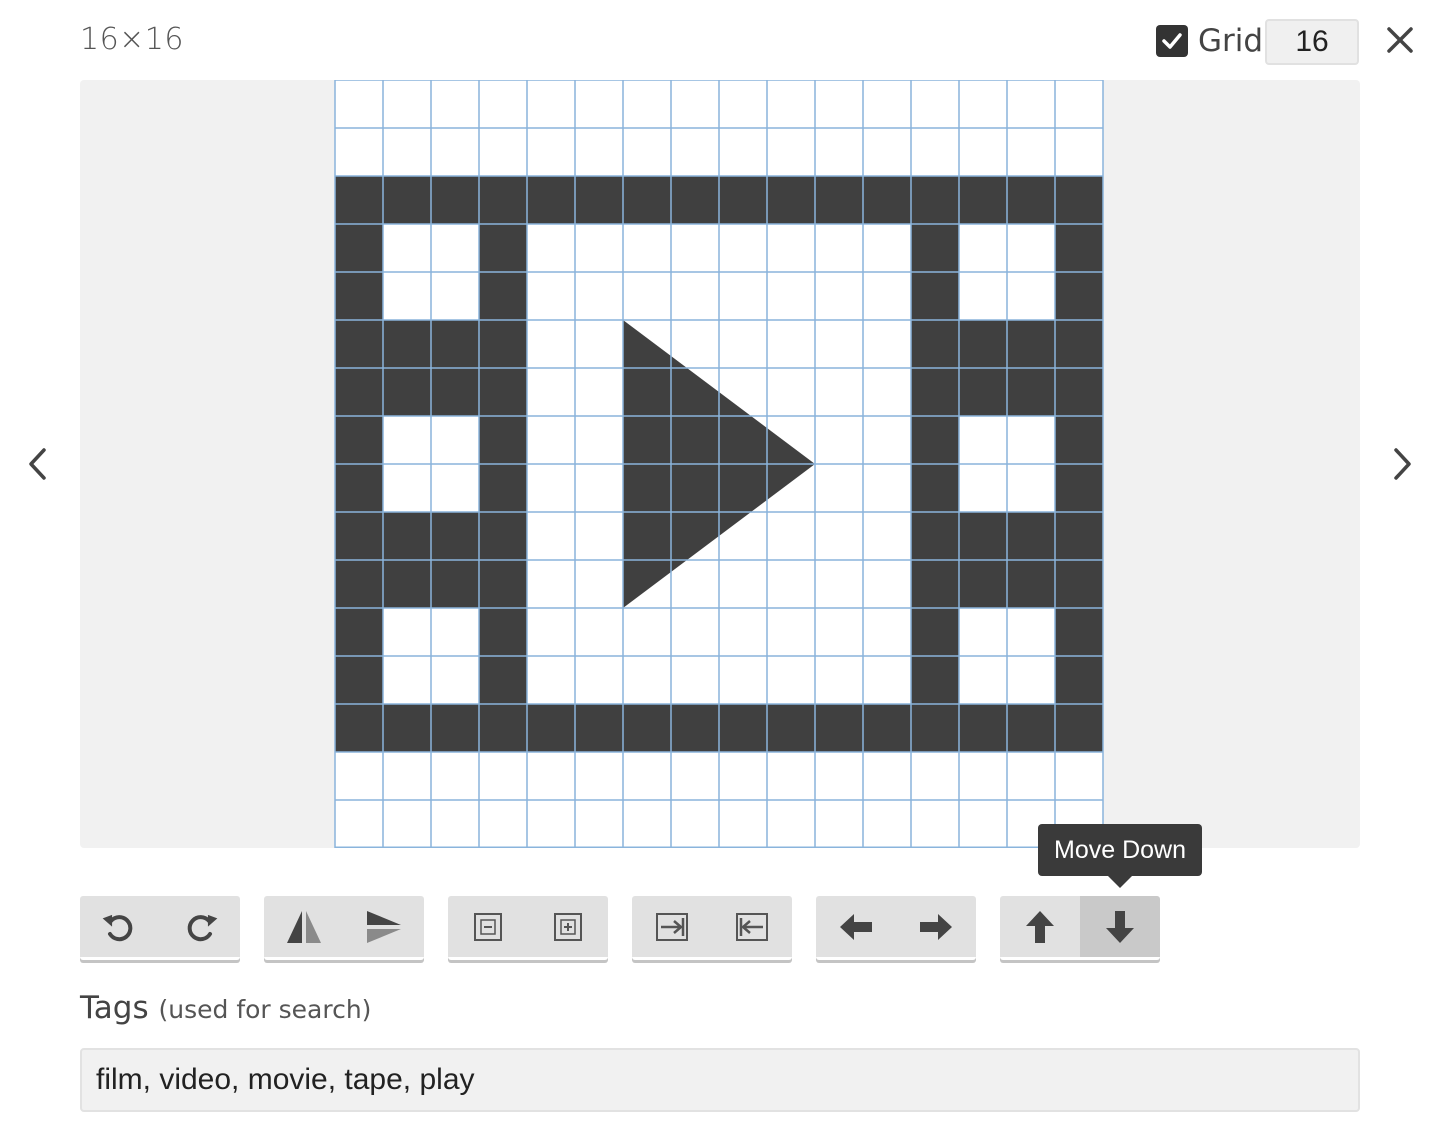 The image size is (1440, 1128). Describe the element at coordinates (38, 464) in the screenshot. I see `previous-icon-button` at that location.